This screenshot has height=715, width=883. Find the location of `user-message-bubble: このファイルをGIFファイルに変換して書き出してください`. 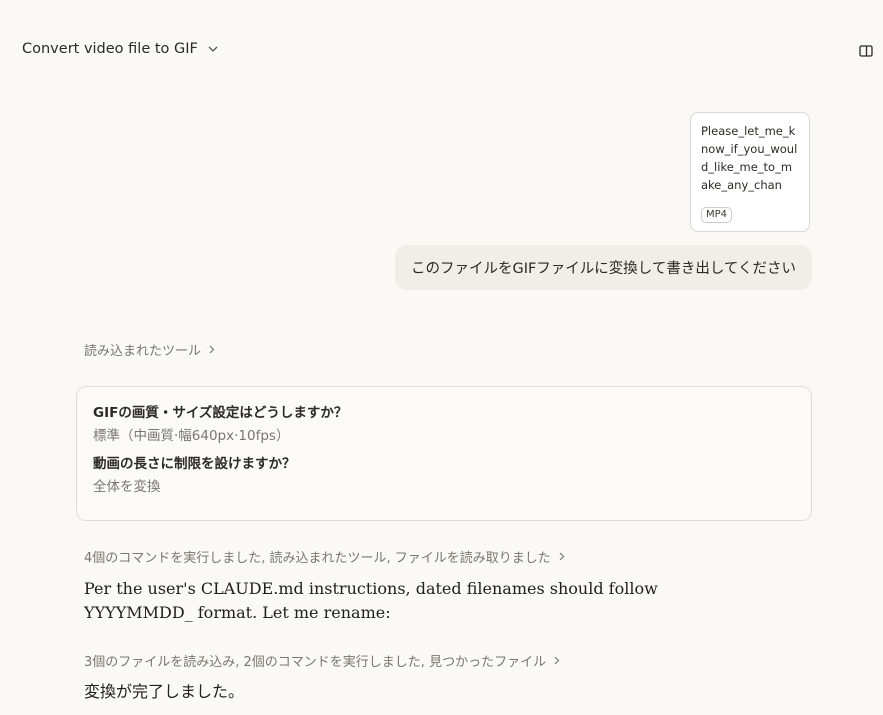

user-message-bubble: このファイルをGIFファイルに変換して書き出してください is located at coordinates (603, 267).